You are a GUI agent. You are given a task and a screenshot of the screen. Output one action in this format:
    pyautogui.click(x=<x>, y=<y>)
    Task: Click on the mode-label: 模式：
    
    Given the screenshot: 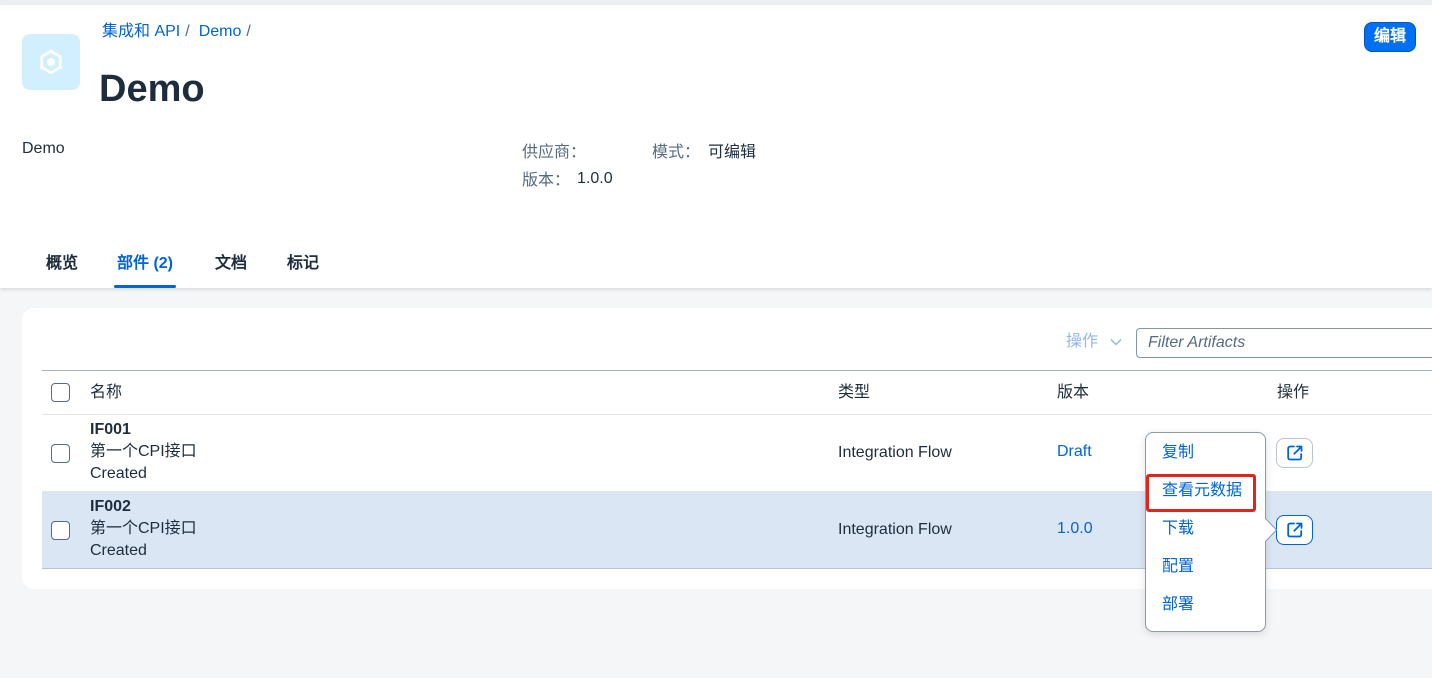 What is the action you would take?
    pyautogui.click(x=676, y=152)
    